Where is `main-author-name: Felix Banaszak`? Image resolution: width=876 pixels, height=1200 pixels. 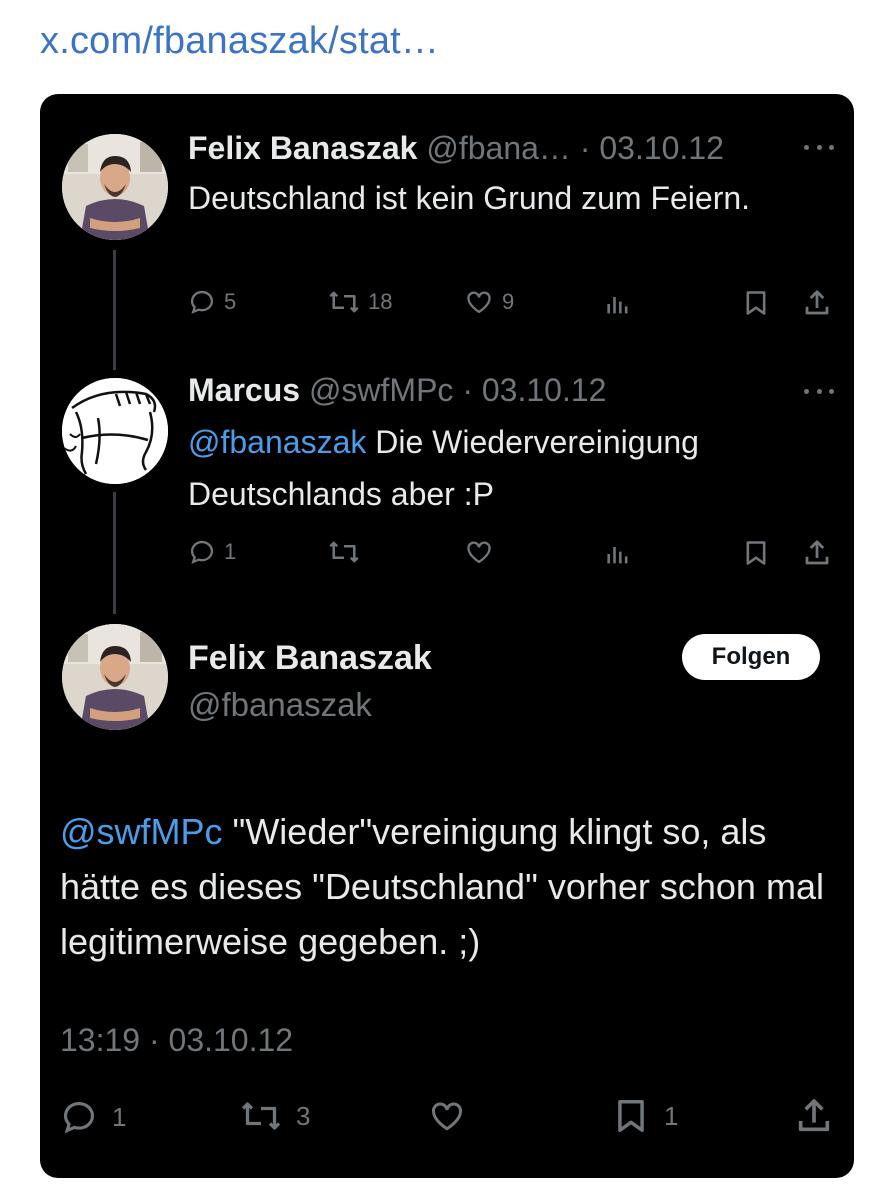 main-author-name: Felix Banaszak is located at coordinates (310, 658).